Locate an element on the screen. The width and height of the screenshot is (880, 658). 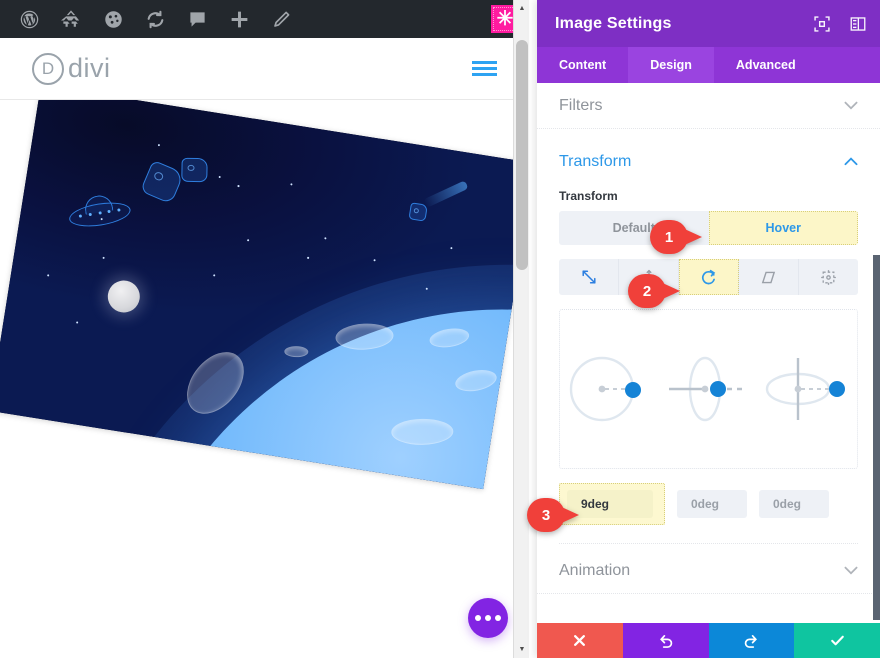
transform-skew-icon is located at coordinates (769, 277).